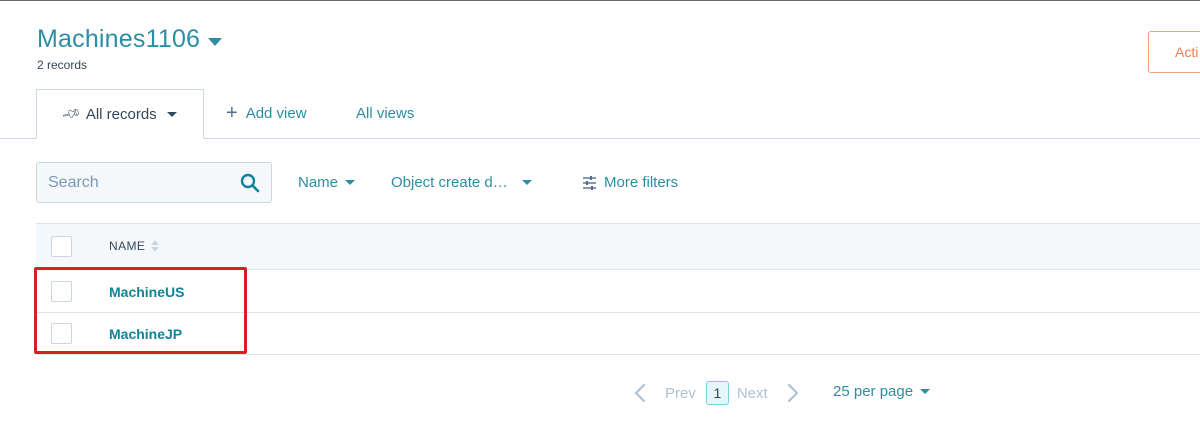  What do you see at coordinates (618, 334) in the screenshot?
I see `table-row: MachineJP` at bounding box center [618, 334].